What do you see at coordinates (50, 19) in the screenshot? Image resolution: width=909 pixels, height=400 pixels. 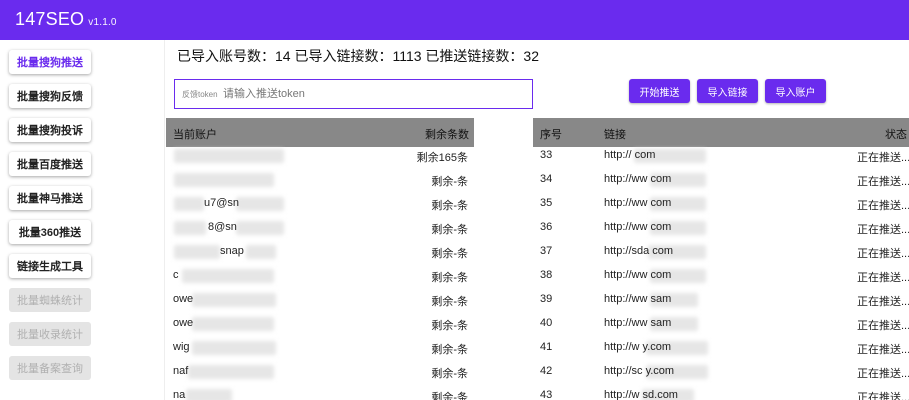 I see `app-title: 147SEO` at bounding box center [50, 19].